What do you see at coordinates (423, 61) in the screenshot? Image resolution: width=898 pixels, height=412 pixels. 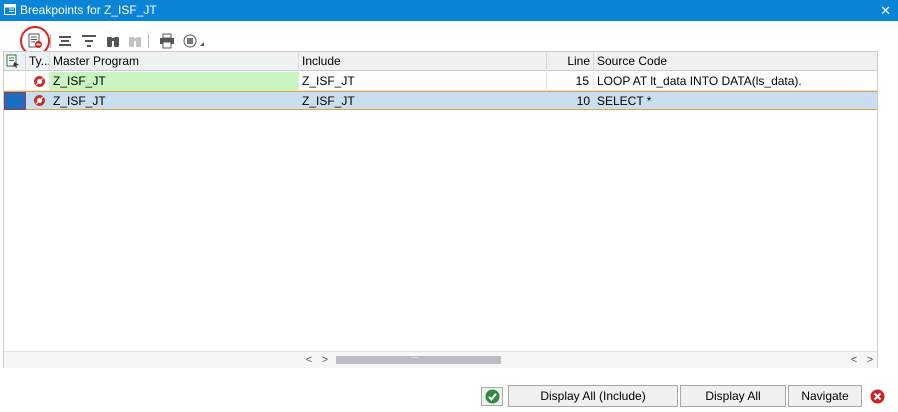 I see `column-header-include: Include` at bounding box center [423, 61].